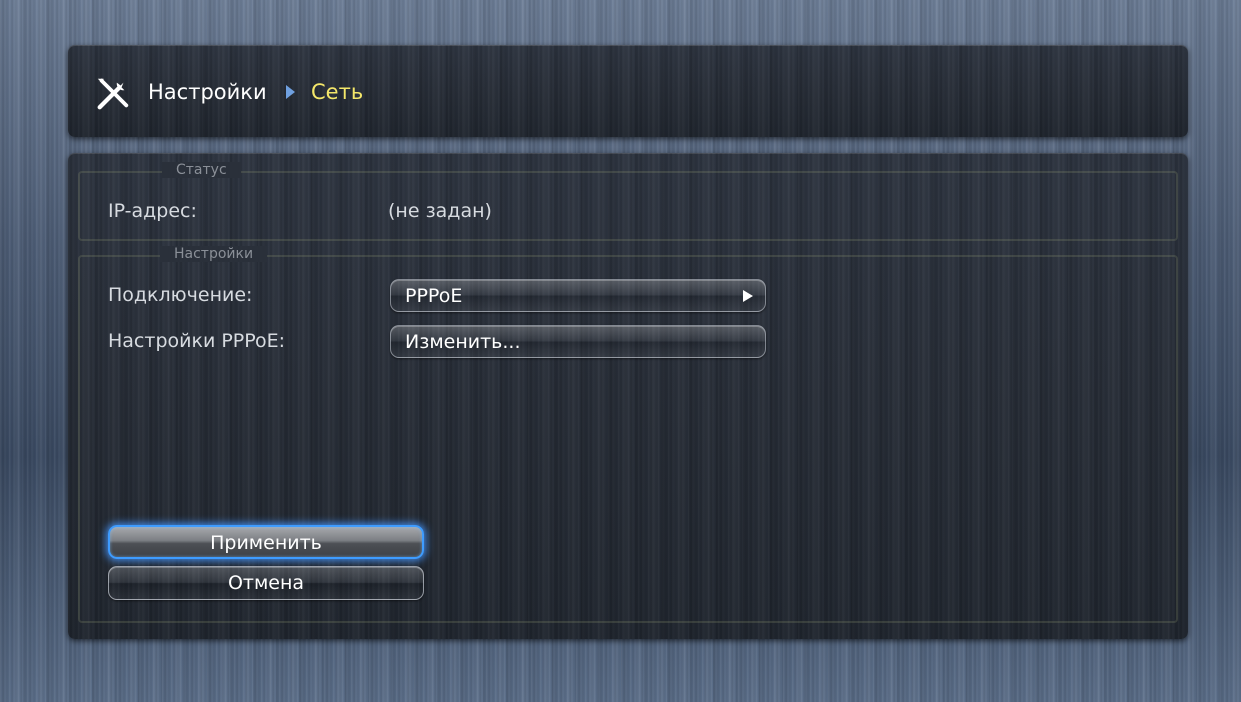  What do you see at coordinates (266, 542) in the screenshot?
I see `apply-button: Применить` at bounding box center [266, 542].